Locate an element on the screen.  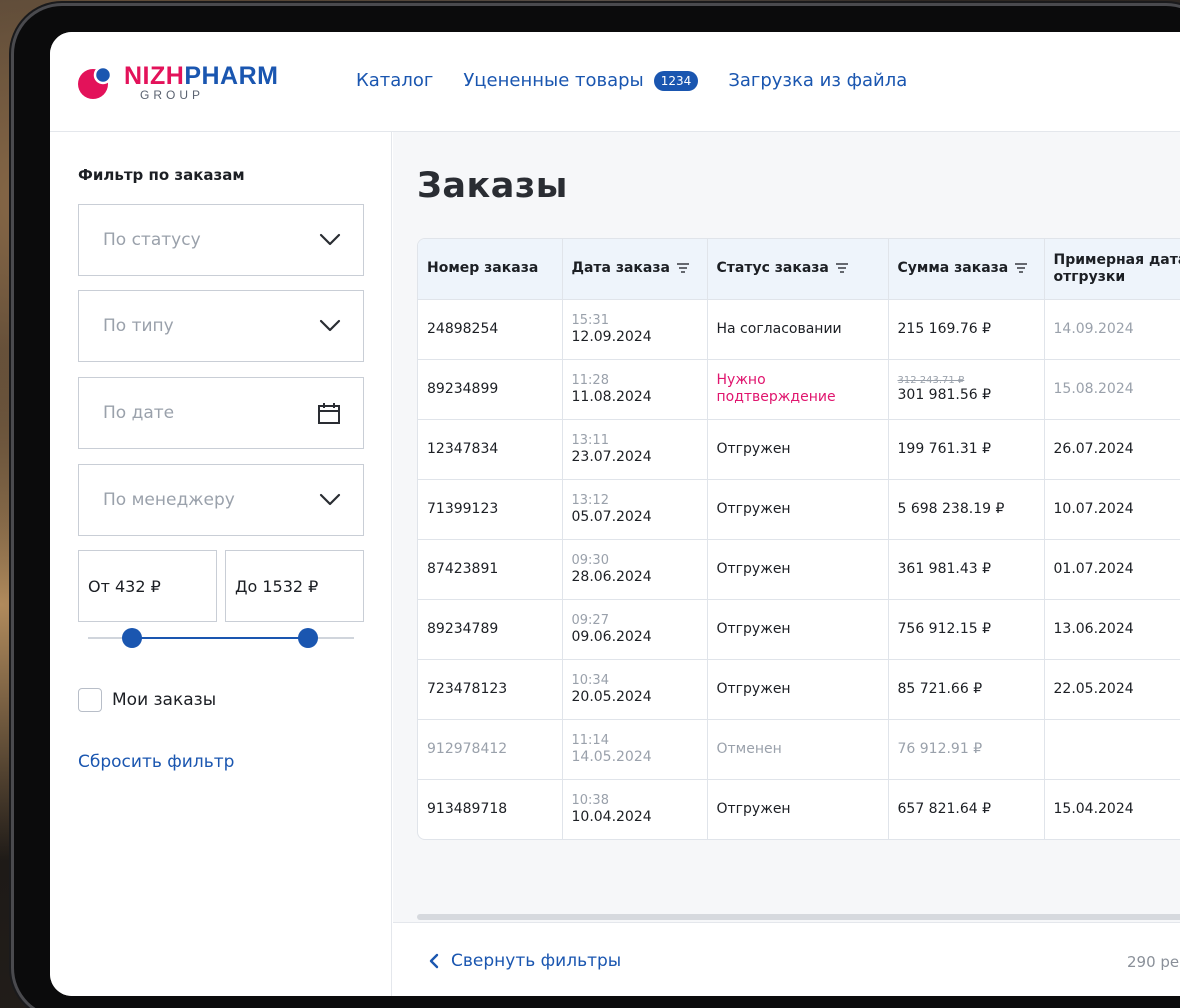
cell-order-number: 912978412 is located at coordinates (490, 749).